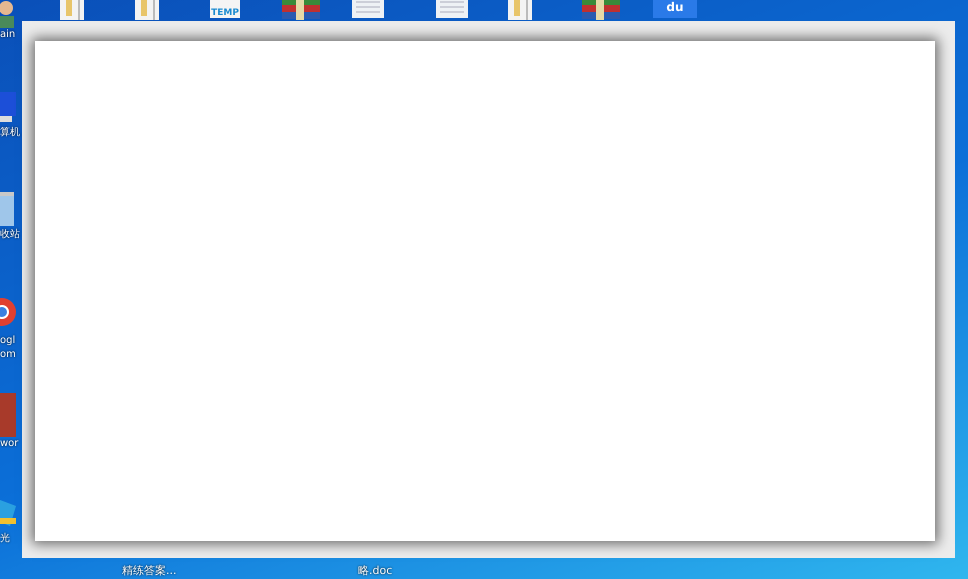  I want to click on icon-label: ain, so click(8, 35).